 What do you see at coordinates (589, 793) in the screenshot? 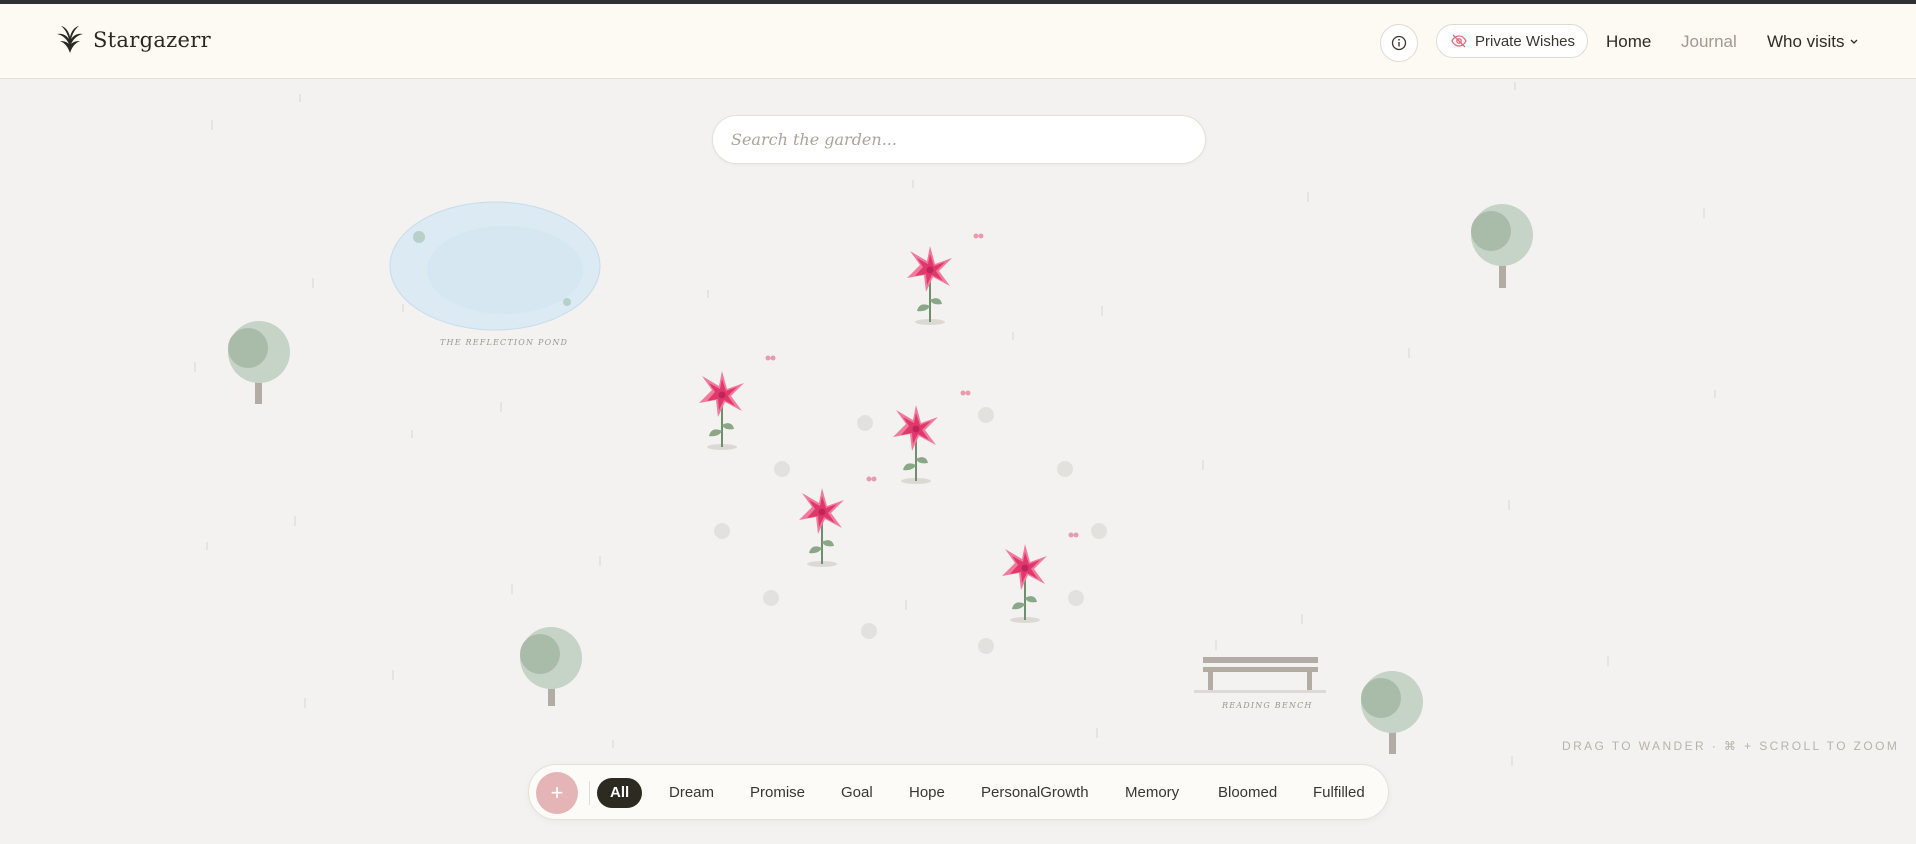
I see `filter-divider` at bounding box center [589, 793].